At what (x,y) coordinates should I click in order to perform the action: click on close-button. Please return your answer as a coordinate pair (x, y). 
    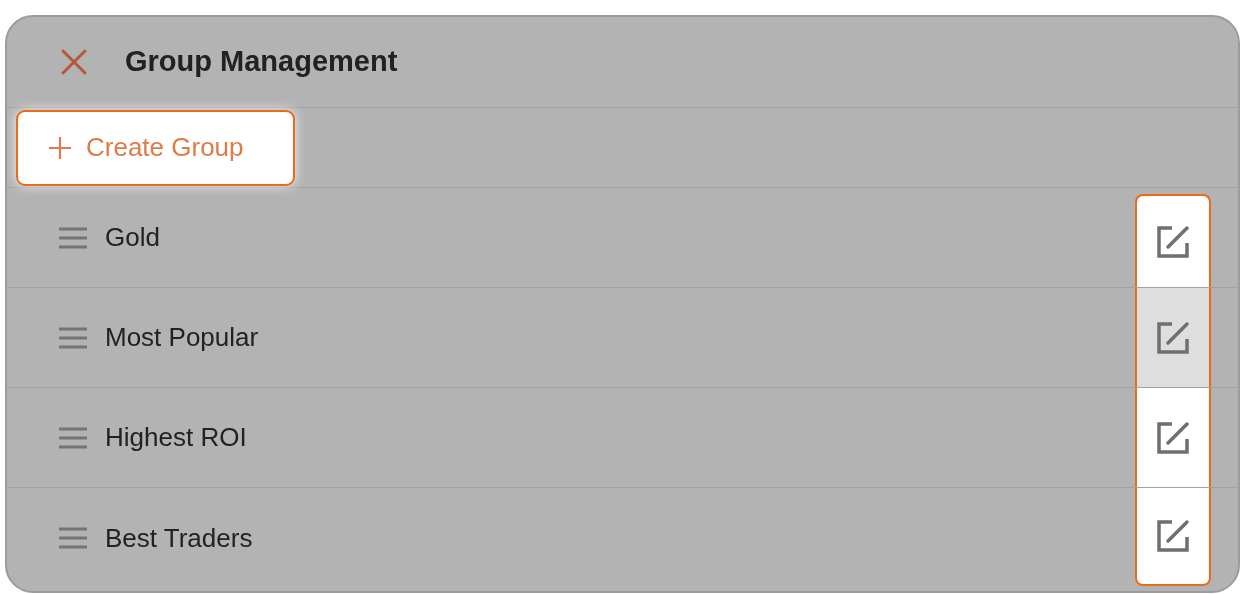
    Looking at the image, I should click on (74, 62).